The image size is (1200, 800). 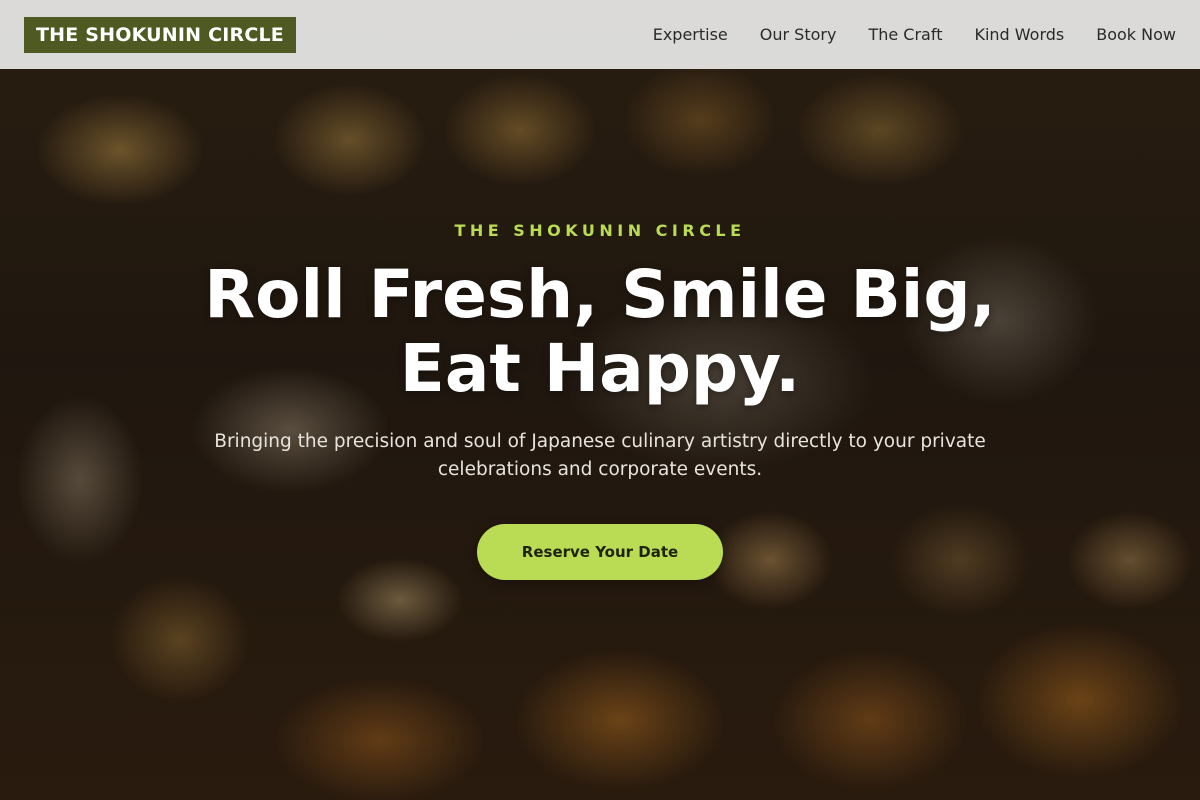 I want to click on hero-eyebrow: THE SHOKUNIN CIRCLE, so click(x=600, y=230).